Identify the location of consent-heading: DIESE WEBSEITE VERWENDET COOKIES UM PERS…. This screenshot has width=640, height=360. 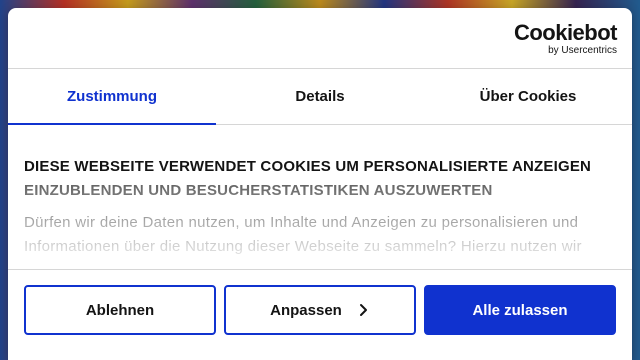
(308, 178).